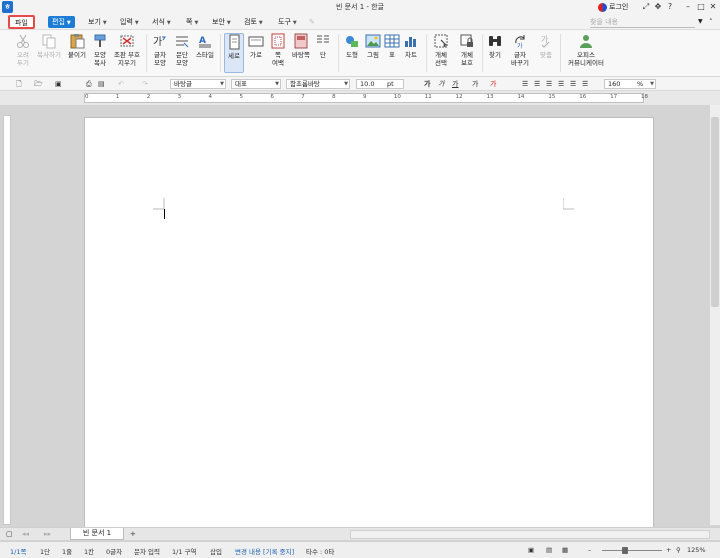  Describe the element at coordinates (411, 46) in the screenshot. I see `chart-button: 차트` at that location.